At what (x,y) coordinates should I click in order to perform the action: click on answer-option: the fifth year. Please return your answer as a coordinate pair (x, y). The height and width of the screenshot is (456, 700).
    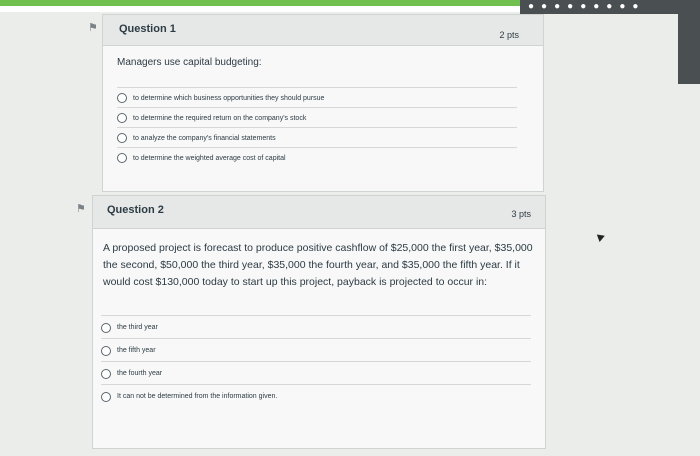
    Looking at the image, I should click on (316, 350).